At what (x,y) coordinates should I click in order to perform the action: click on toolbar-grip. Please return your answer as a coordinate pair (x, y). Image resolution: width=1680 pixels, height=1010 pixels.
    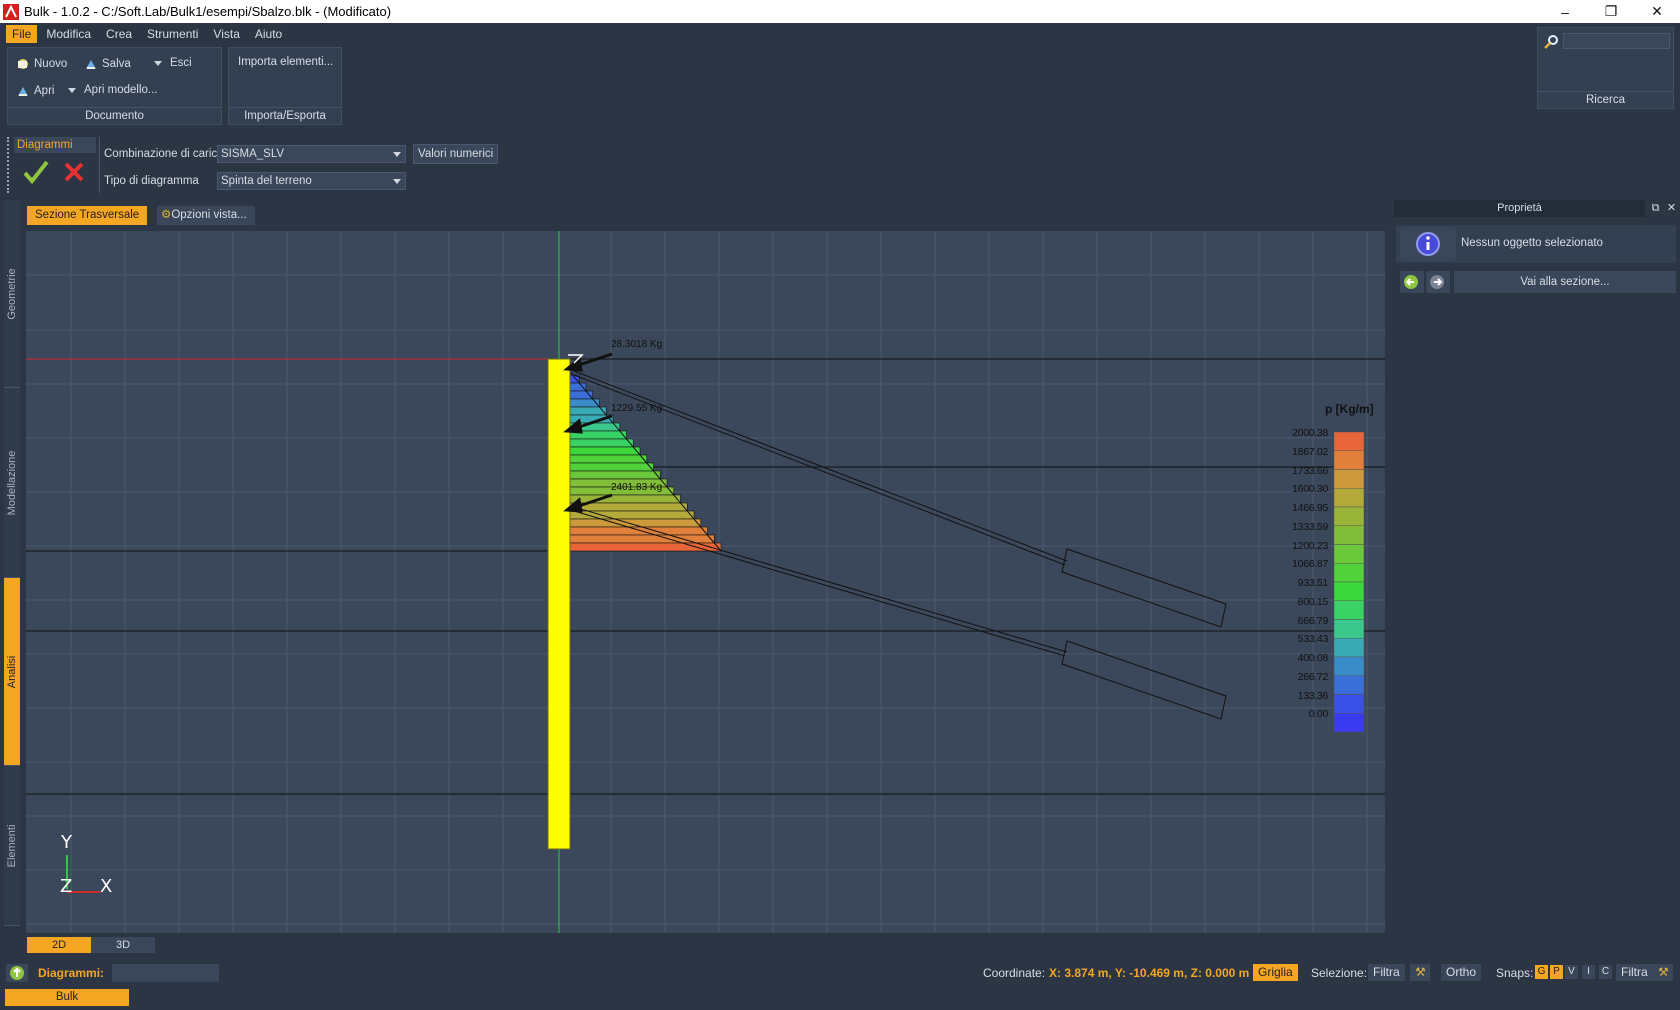
    Looking at the image, I should click on (9, 165).